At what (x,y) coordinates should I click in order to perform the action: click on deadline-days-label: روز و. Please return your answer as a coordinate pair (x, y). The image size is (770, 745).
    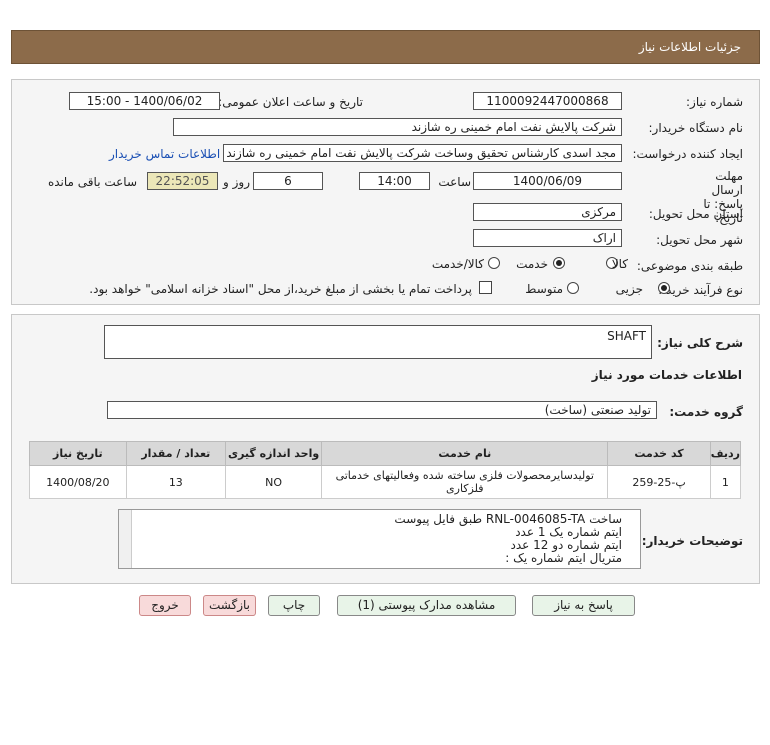
    Looking at the image, I should click on (236, 182).